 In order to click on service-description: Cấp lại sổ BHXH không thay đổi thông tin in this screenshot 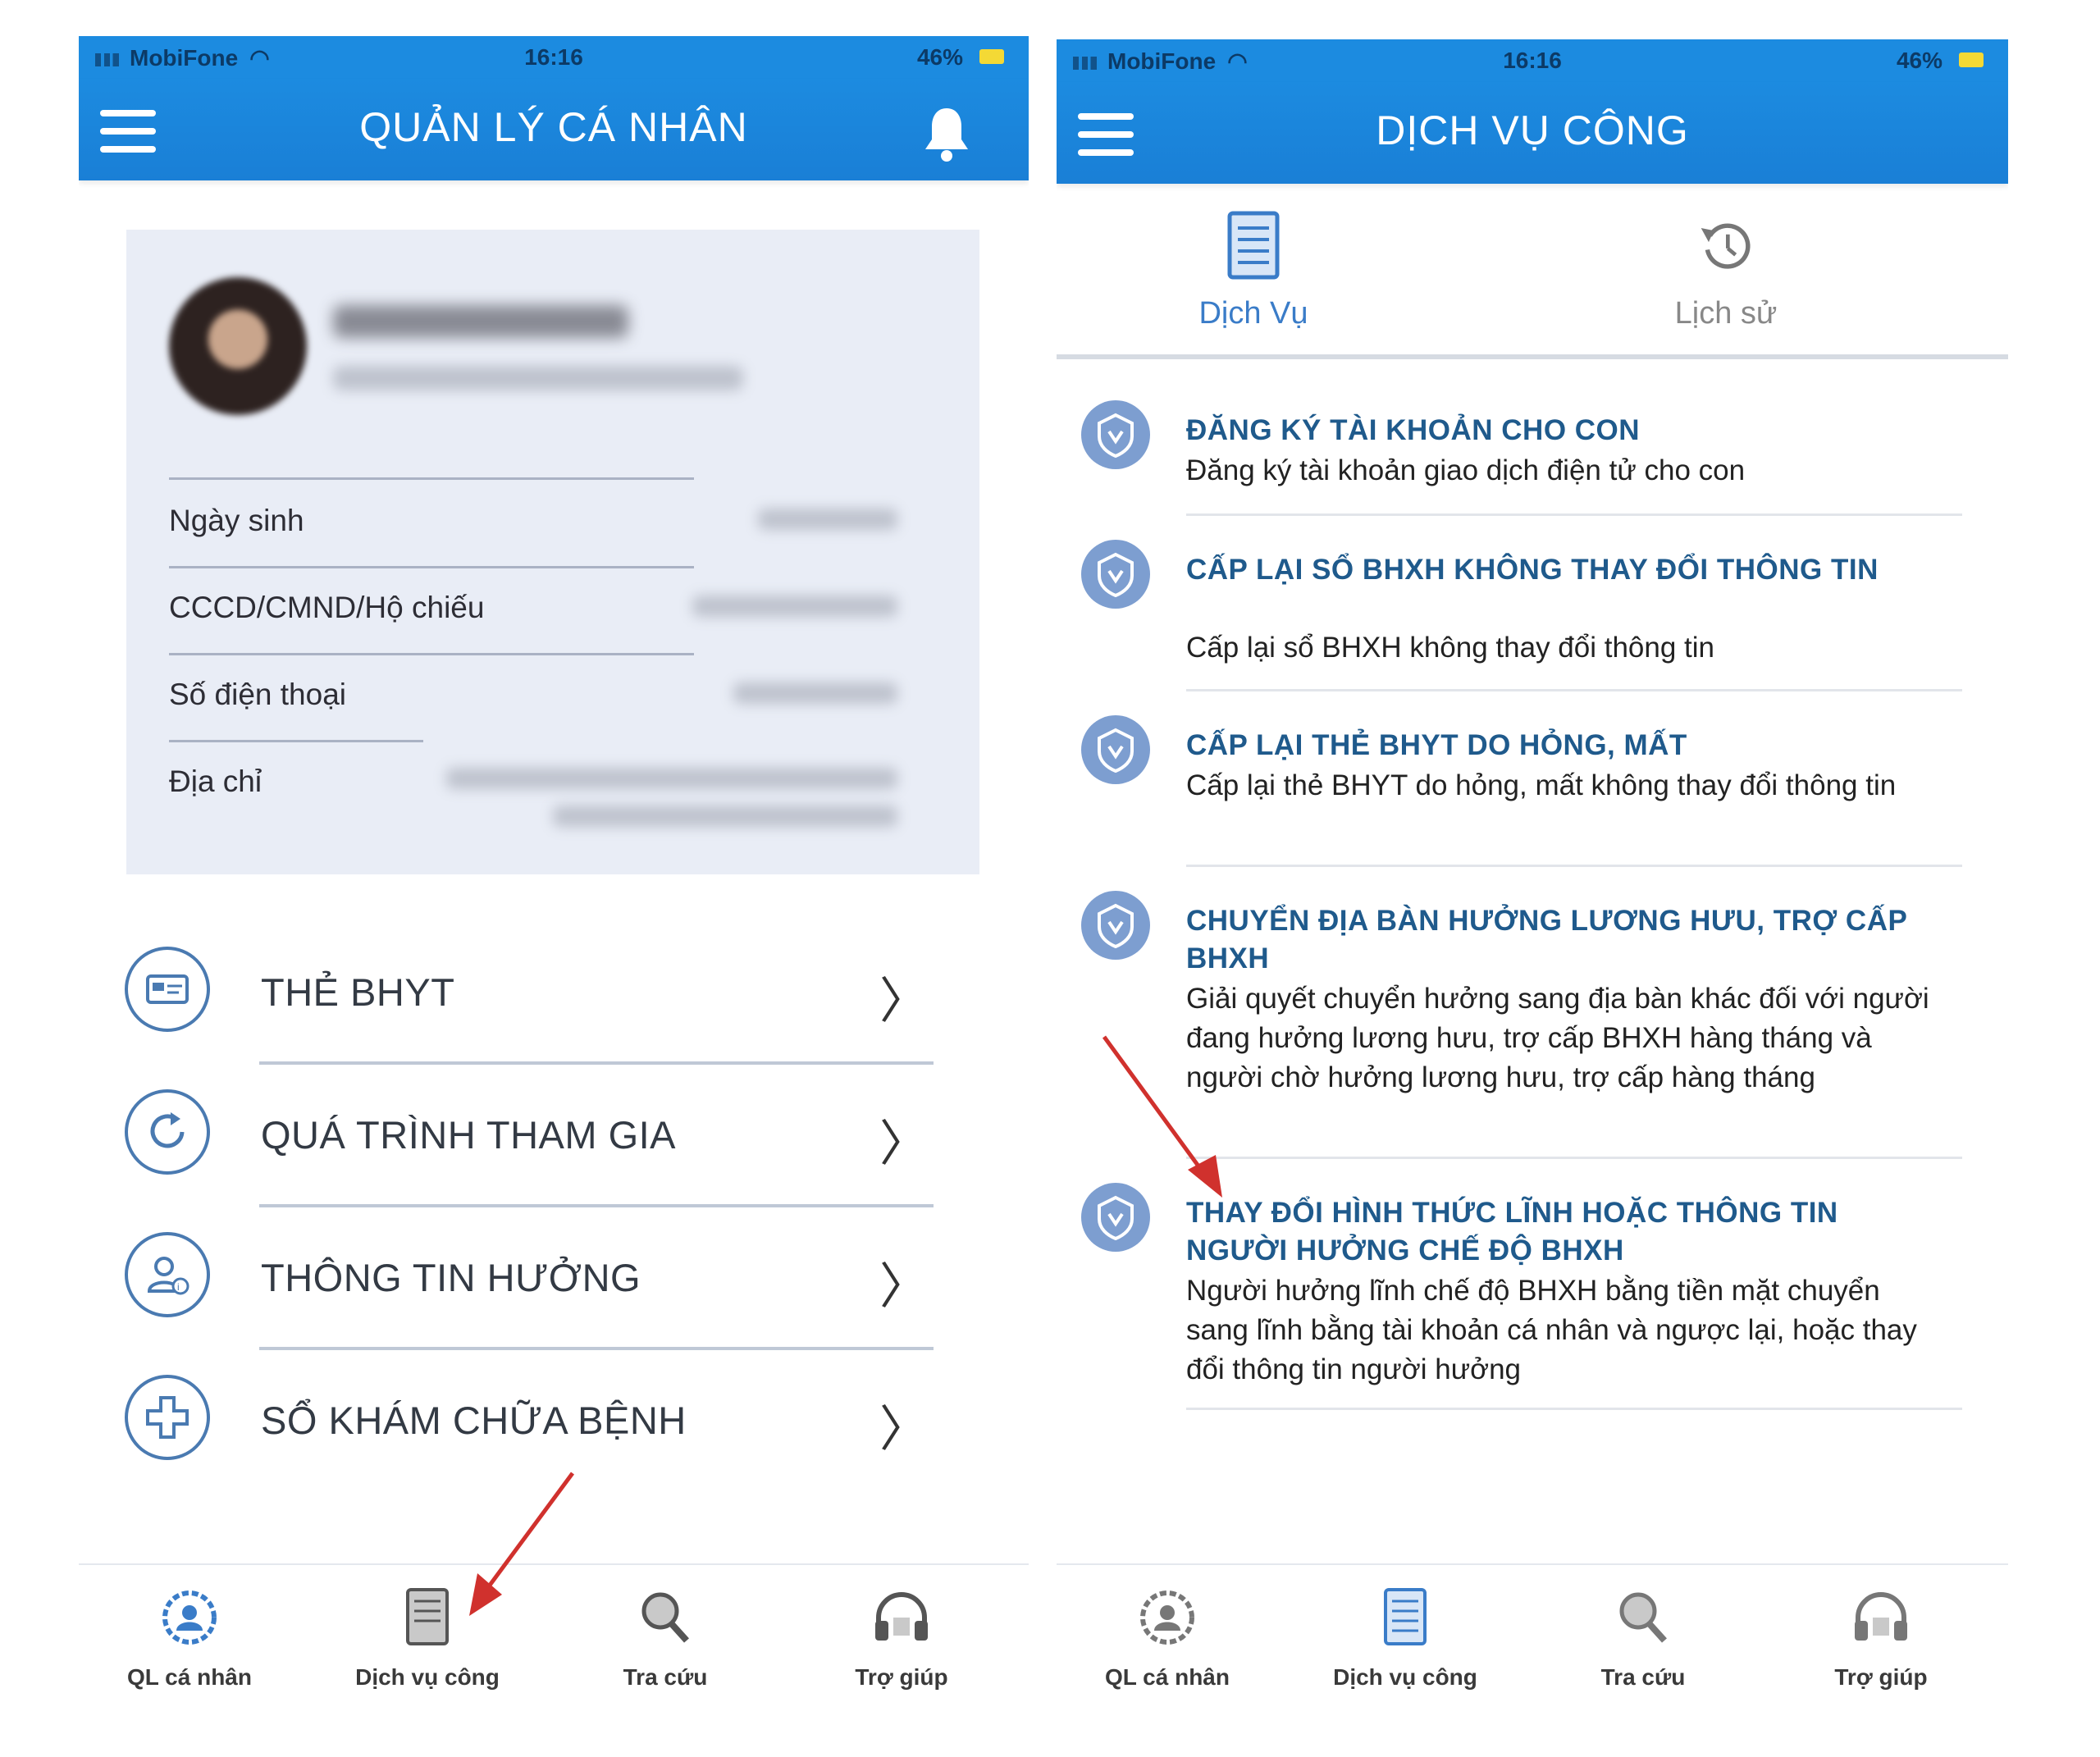, I will do `click(1450, 648)`.